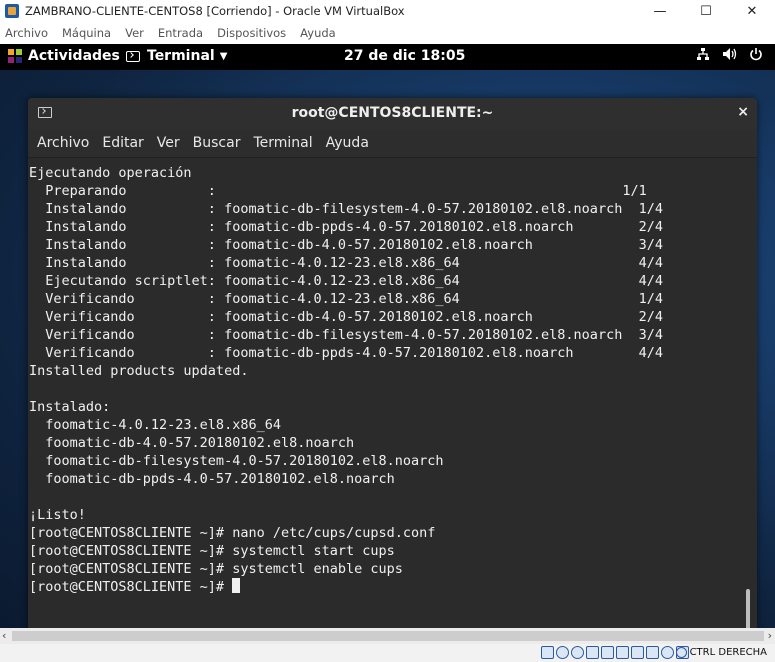 The width and height of the screenshot is (775, 662). What do you see at coordinates (181, 56) in the screenshot?
I see `app-menu-label: Terminal` at bounding box center [181, 56].